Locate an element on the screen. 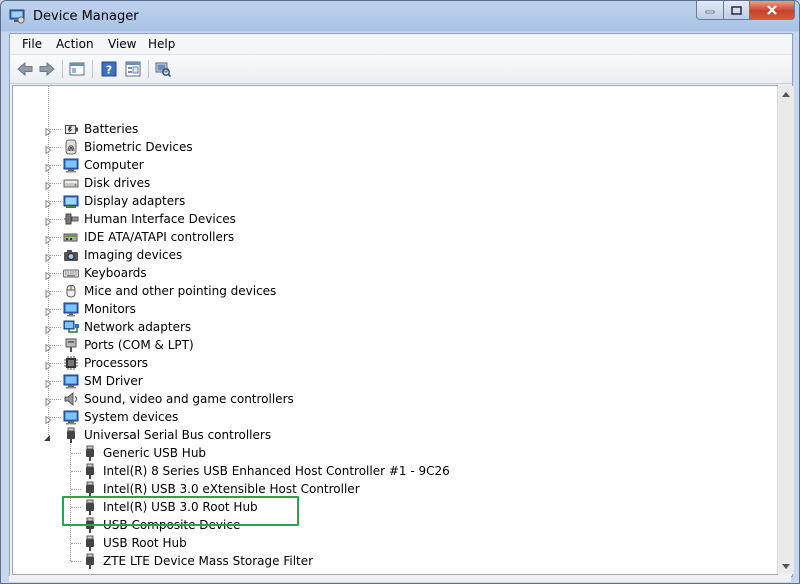 This screenshot has height=584, width=800. tree-item: Imaging devices is located at coordinates (373, 255).